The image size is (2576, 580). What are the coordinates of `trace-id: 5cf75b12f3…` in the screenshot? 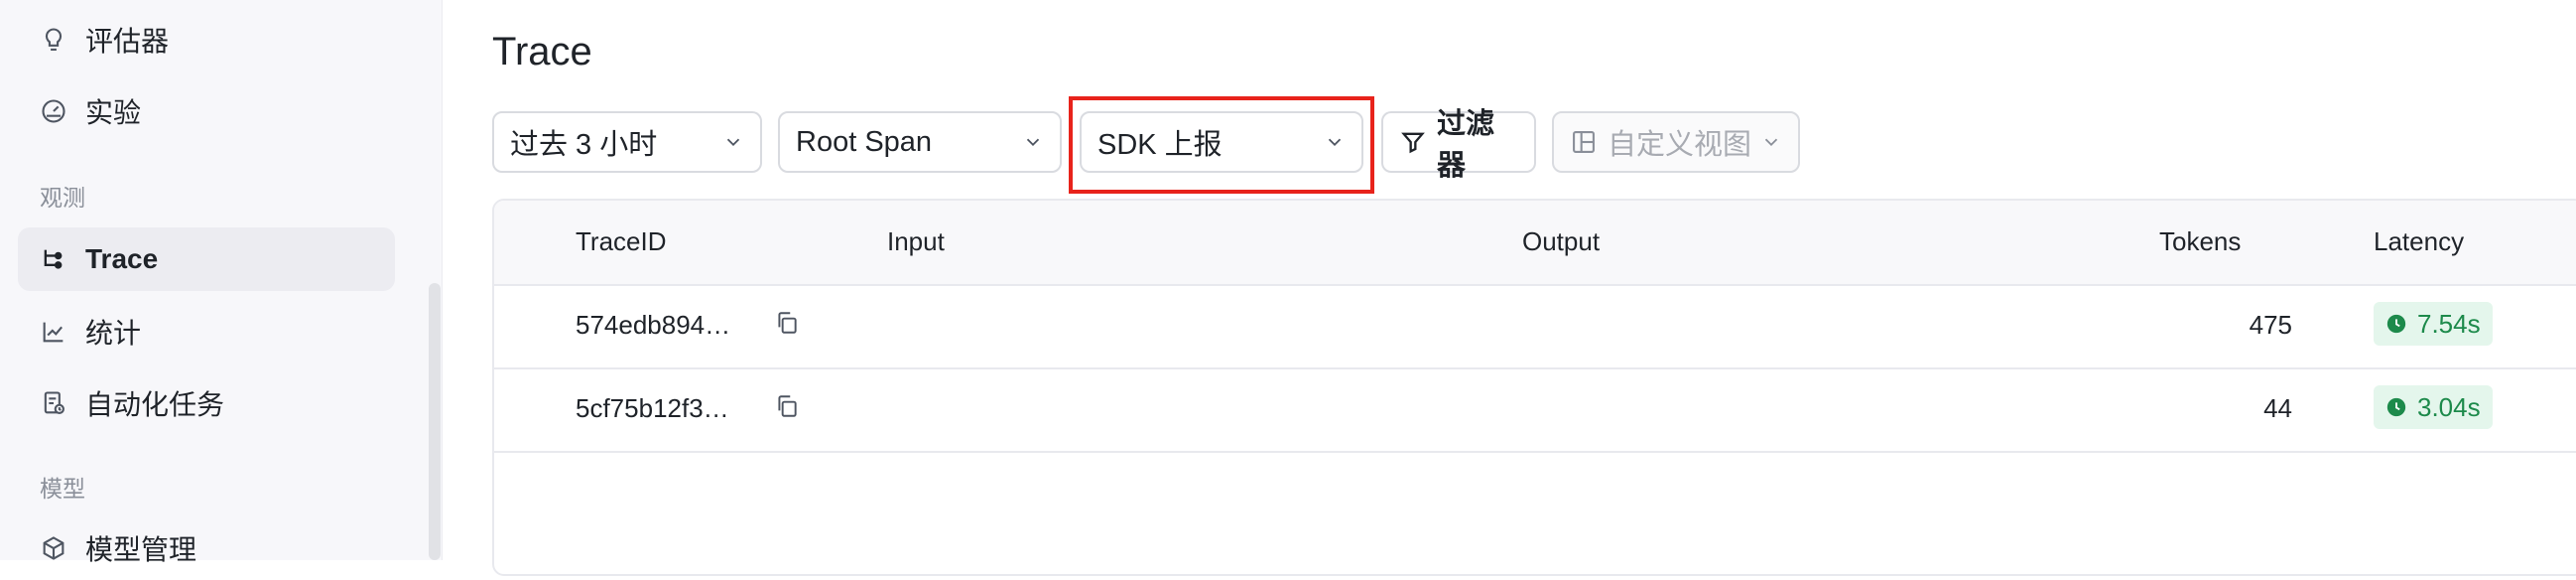 It's located at (653, 408).